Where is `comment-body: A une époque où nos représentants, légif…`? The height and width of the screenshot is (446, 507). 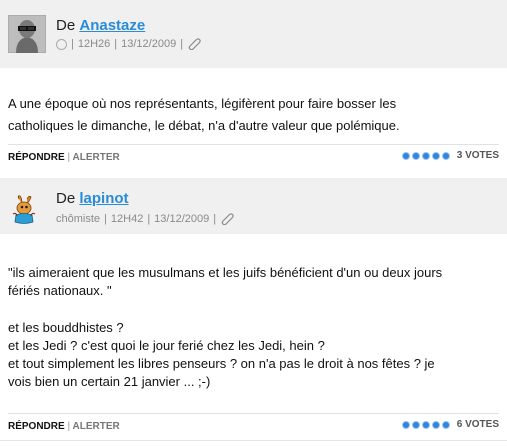 comment-body: A une époque où nos représentants, légif… is located at coordinates (204, 115).